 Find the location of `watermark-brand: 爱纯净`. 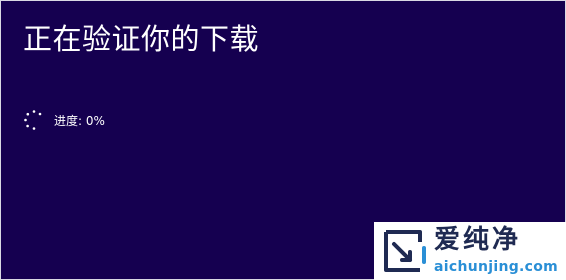

watermark-brand: 爱纯净 is located at coordinates (478, 240).